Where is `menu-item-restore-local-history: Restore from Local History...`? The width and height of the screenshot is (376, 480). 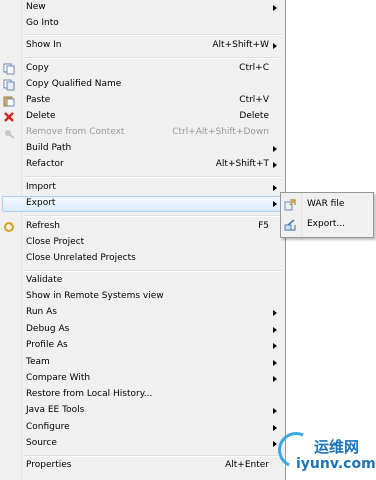
menu-item-restore-local-history: Restore from Local History... is located at coordinates (142, 395).